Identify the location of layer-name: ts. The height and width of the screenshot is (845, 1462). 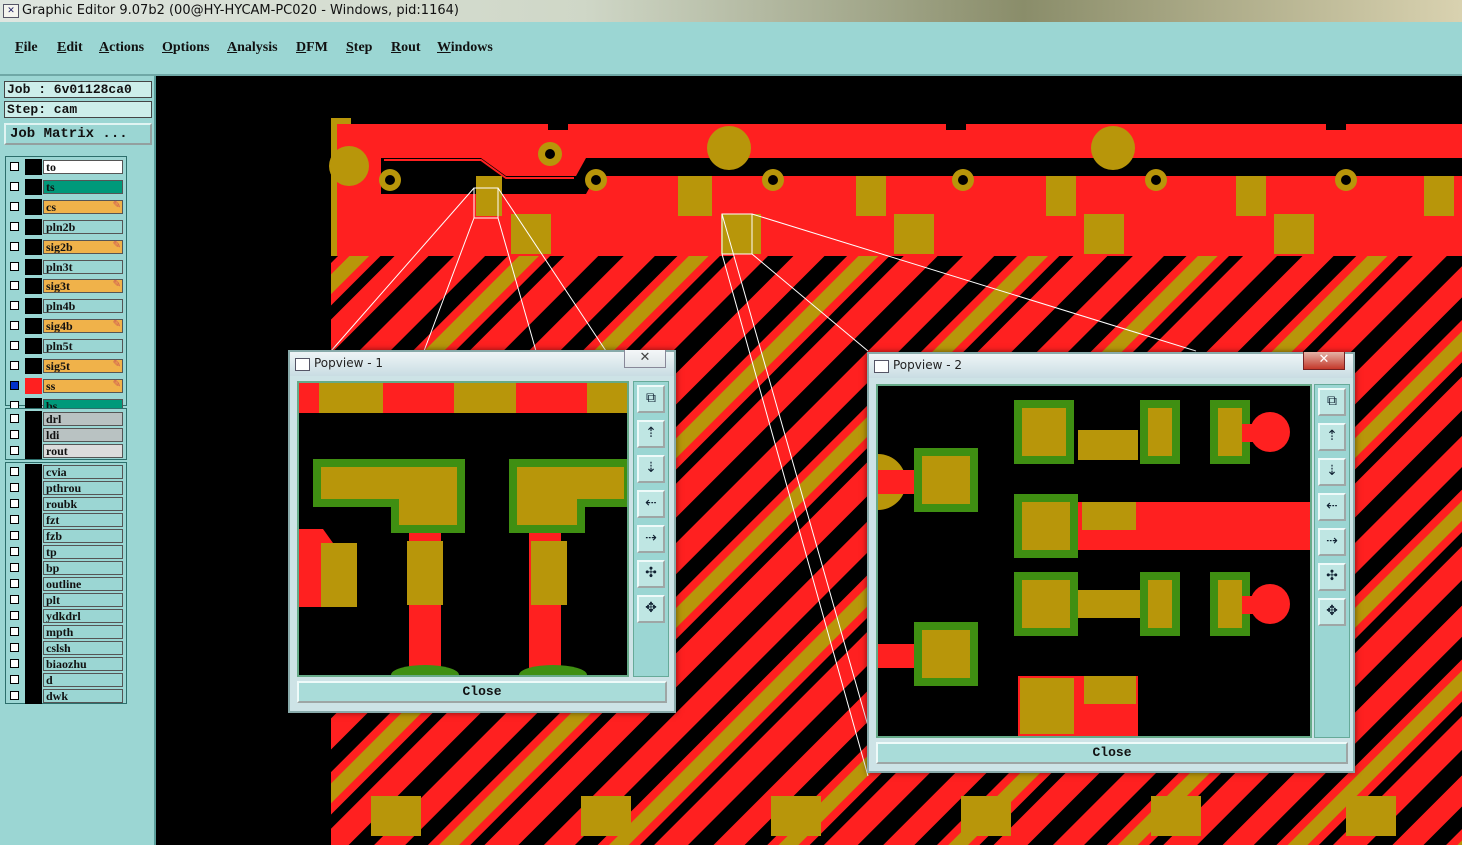
(83, 186).